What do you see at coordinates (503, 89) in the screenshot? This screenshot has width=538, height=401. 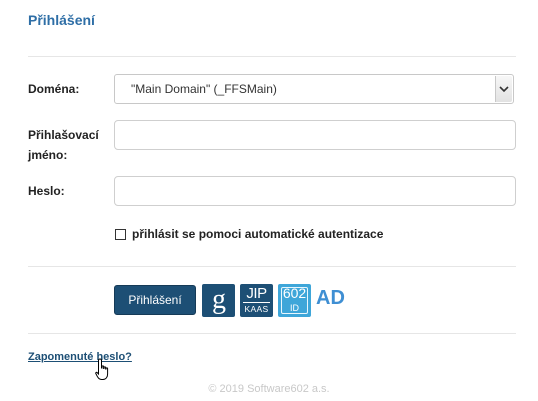 I see `chevron-down-icon` at bounding box center [503, 89].